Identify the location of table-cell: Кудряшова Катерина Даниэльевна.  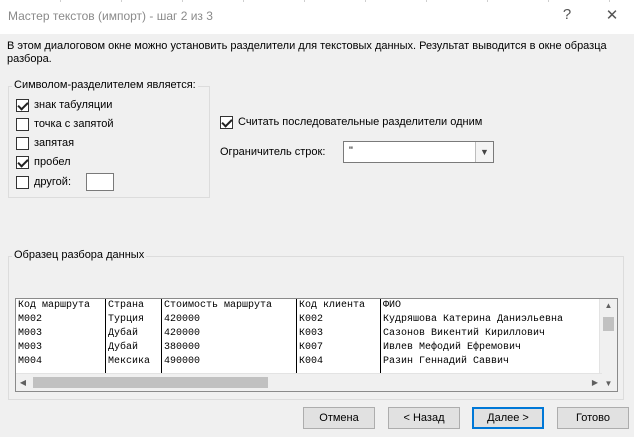
(473, 319).